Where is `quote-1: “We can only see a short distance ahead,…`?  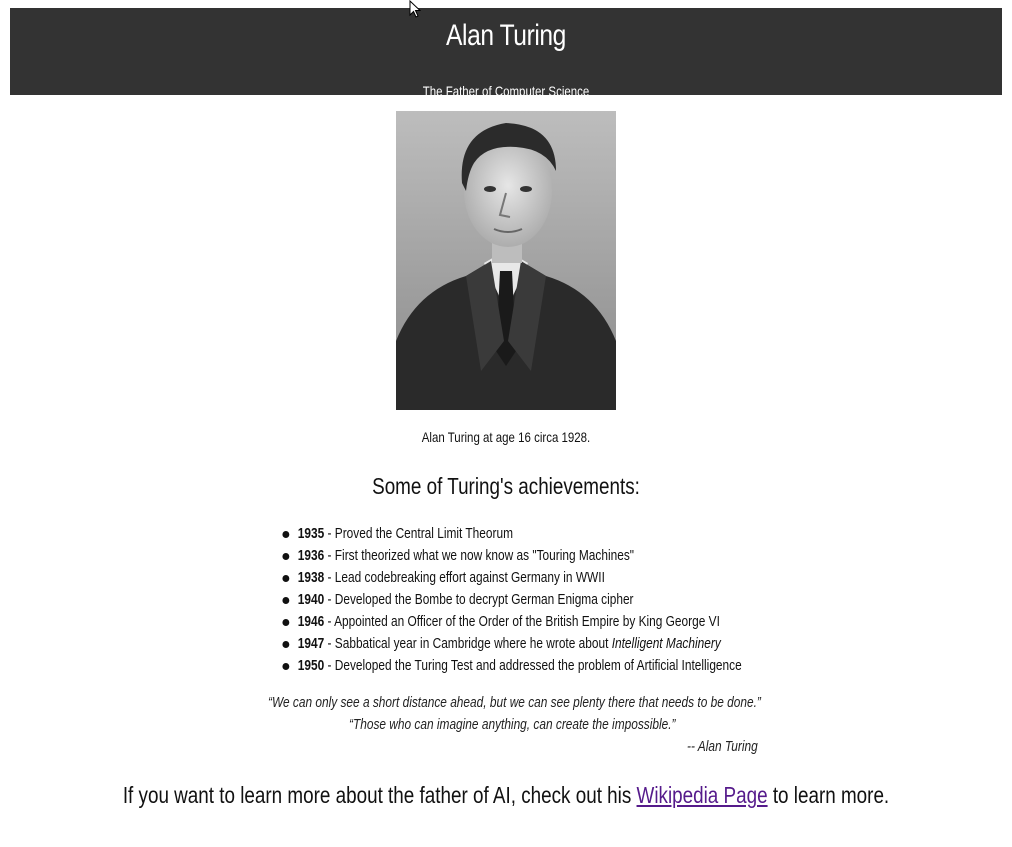 quote-1: “We can only see a short distance ahead,… is located at coordinates (514, 703).